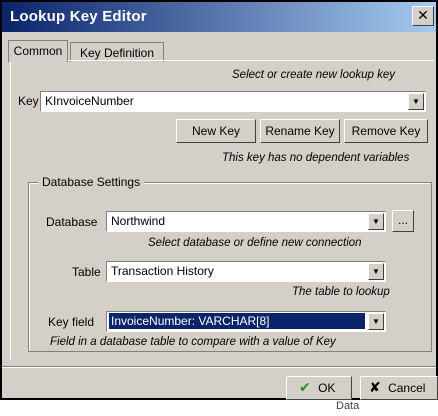 This screenshot has height=416, width=438. I want to click on tab-key-definition-label: Key Definition, so click(117, 53).